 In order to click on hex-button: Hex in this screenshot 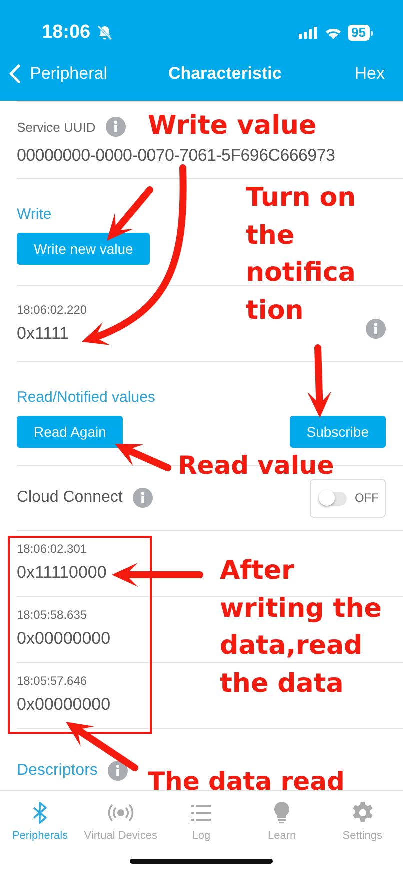, I will do `click(369, 74)`.